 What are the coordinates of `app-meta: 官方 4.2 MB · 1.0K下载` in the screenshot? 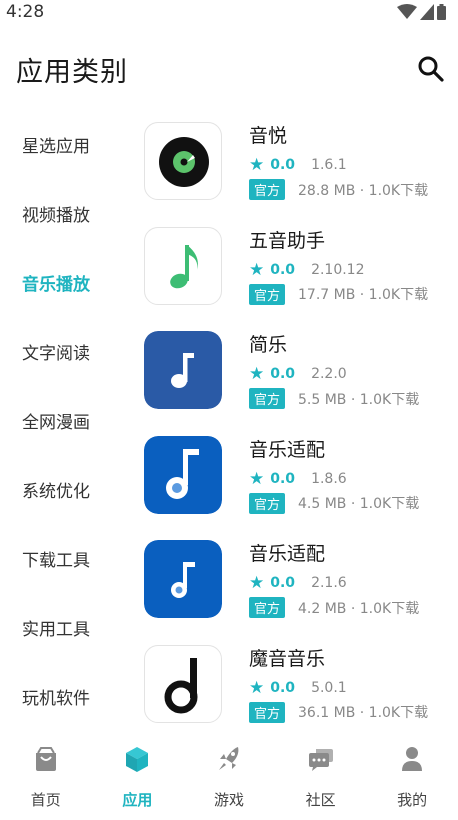 It's located at (334, 608).